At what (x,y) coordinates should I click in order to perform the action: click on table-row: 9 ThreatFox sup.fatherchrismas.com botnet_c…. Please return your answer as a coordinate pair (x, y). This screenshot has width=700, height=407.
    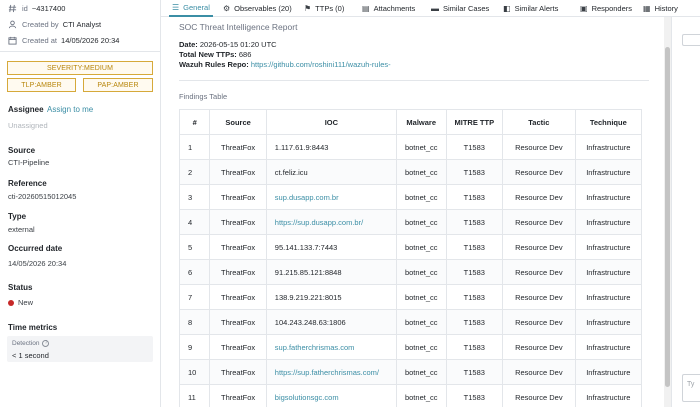
    Looking at the image, I should click on (410, 347).